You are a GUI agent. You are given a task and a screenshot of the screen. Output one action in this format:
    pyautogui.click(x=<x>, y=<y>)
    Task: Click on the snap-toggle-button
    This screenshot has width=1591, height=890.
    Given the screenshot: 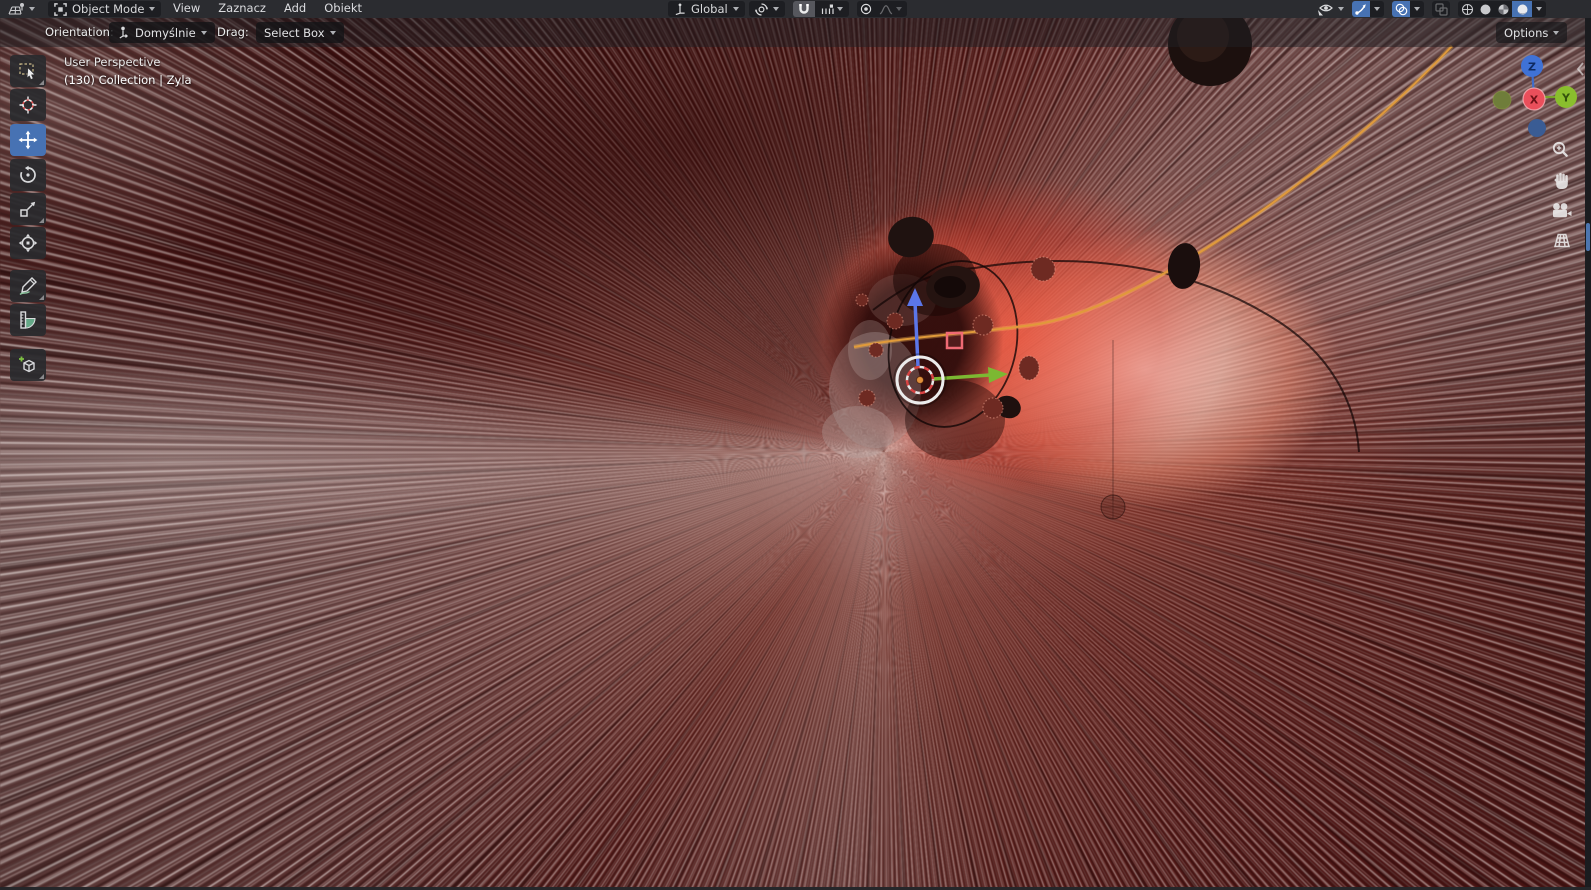 What is the action you would take?
    pyautogui.click(x=803, y=9)
    